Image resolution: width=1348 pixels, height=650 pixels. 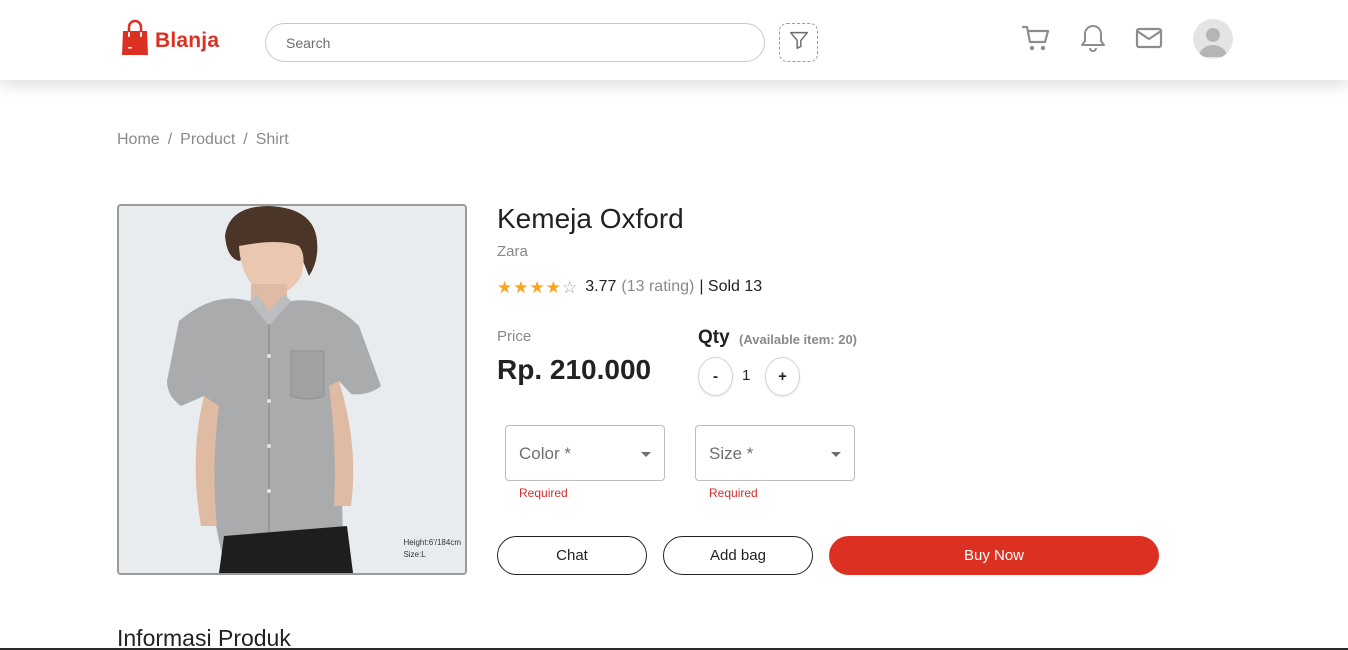 I want to click on qty-available: (Available item: 20), so click(x=798, y=339).